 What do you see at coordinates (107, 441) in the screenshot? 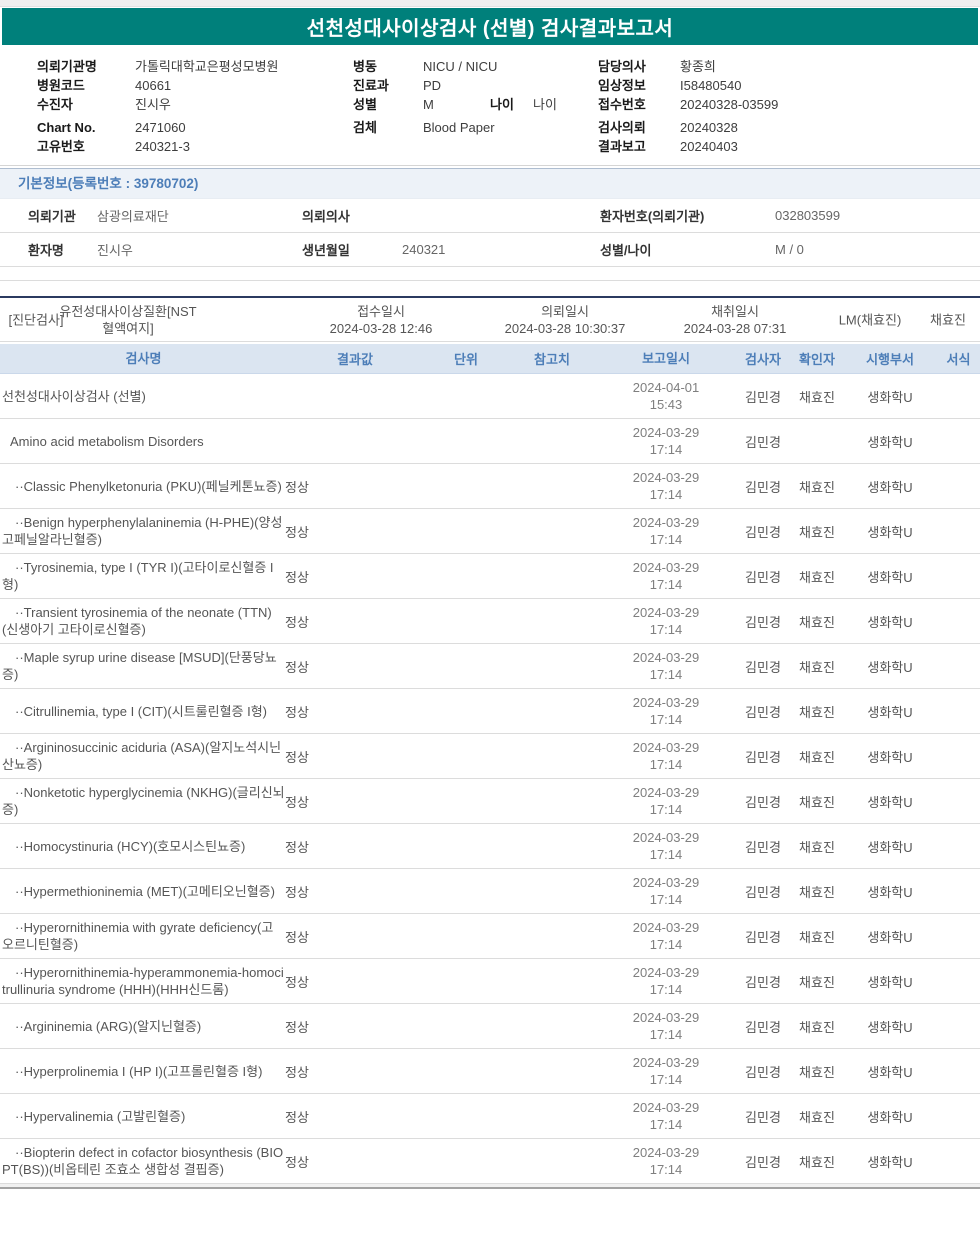
I see `test-name-cell: Amino acid metabolism Disorders` at bounding box center [107, 441].